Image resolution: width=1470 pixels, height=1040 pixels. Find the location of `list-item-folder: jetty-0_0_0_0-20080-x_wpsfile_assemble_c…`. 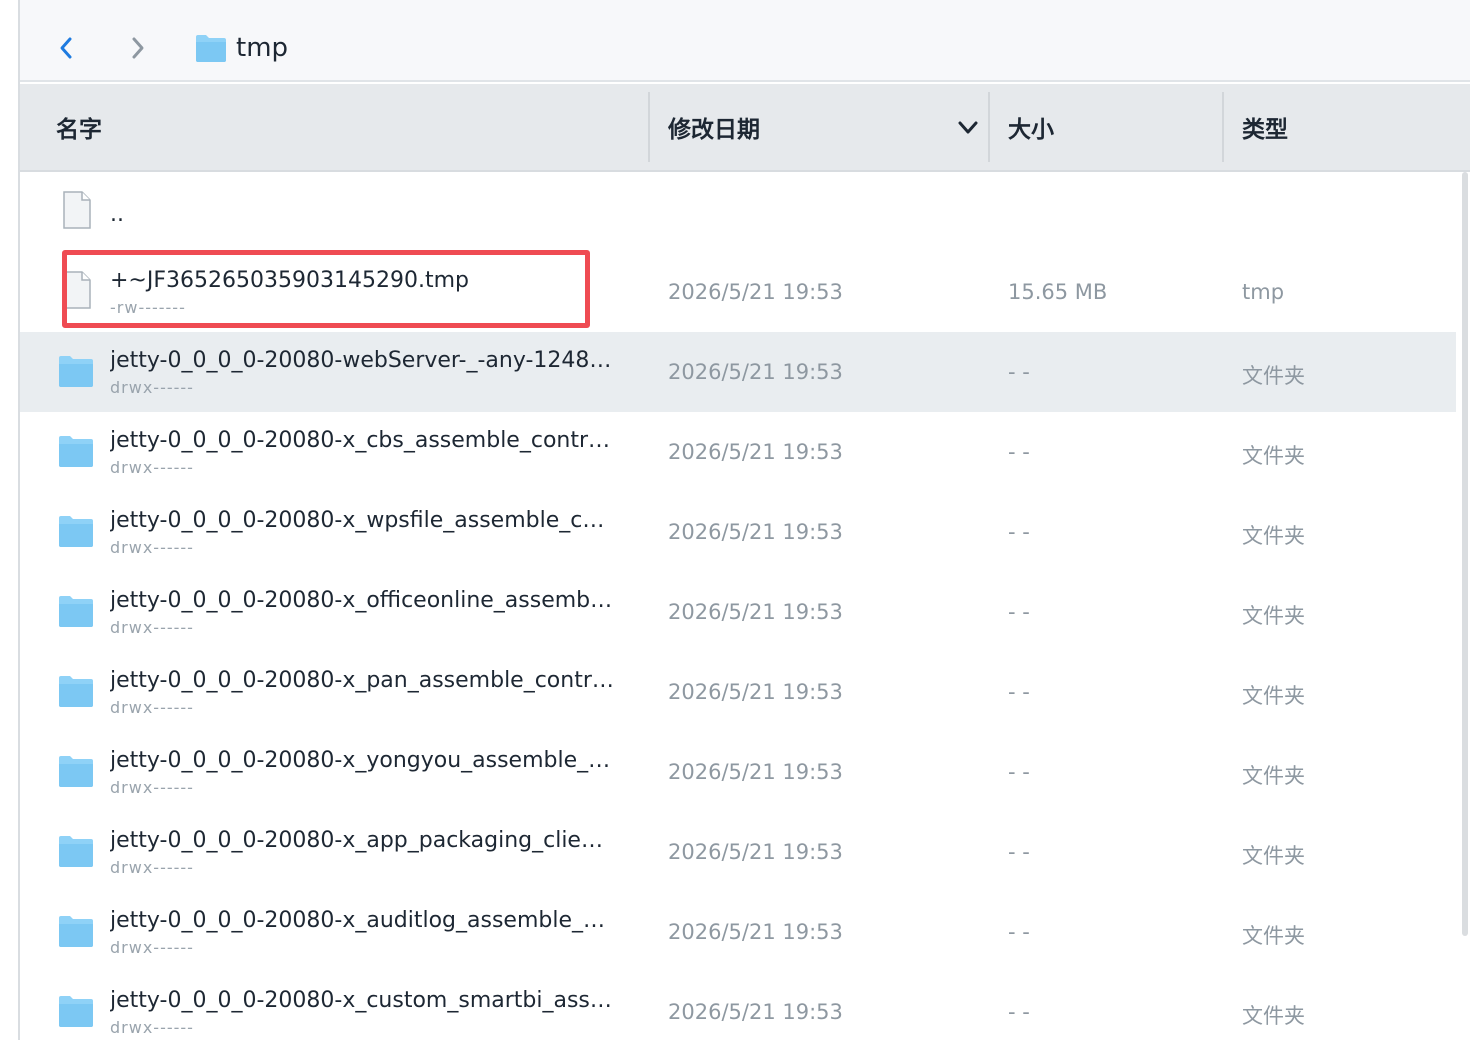

list-item-folder: jetty-0_0_0_0-20080-x_wpsfile_assemble_c… is located at coordinates (738, 532).